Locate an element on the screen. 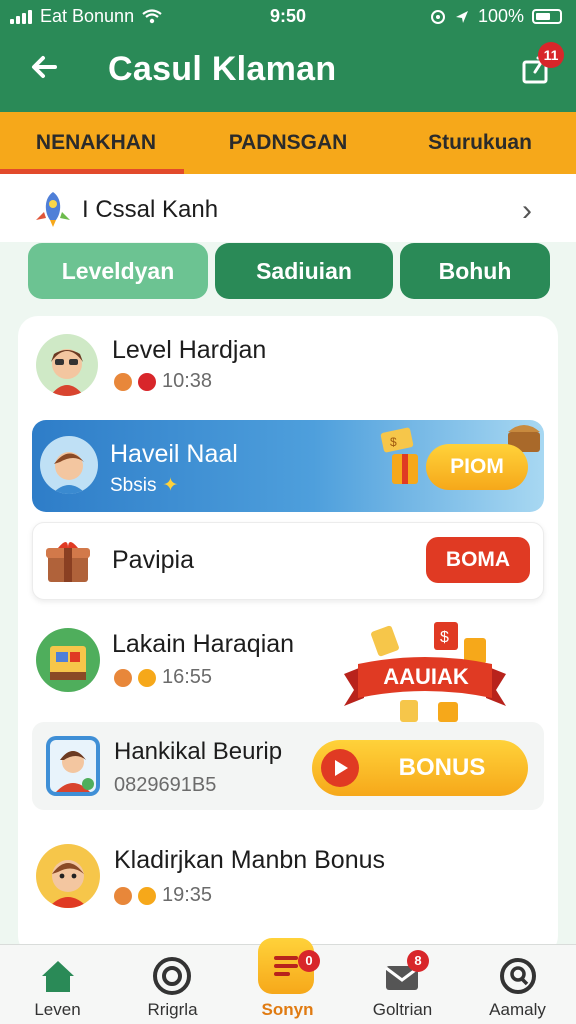 Image resolution: width=576 pixels, height=1024 pixels. nav-rrigrla: Rrigrla is located at coordinates (172, 984).